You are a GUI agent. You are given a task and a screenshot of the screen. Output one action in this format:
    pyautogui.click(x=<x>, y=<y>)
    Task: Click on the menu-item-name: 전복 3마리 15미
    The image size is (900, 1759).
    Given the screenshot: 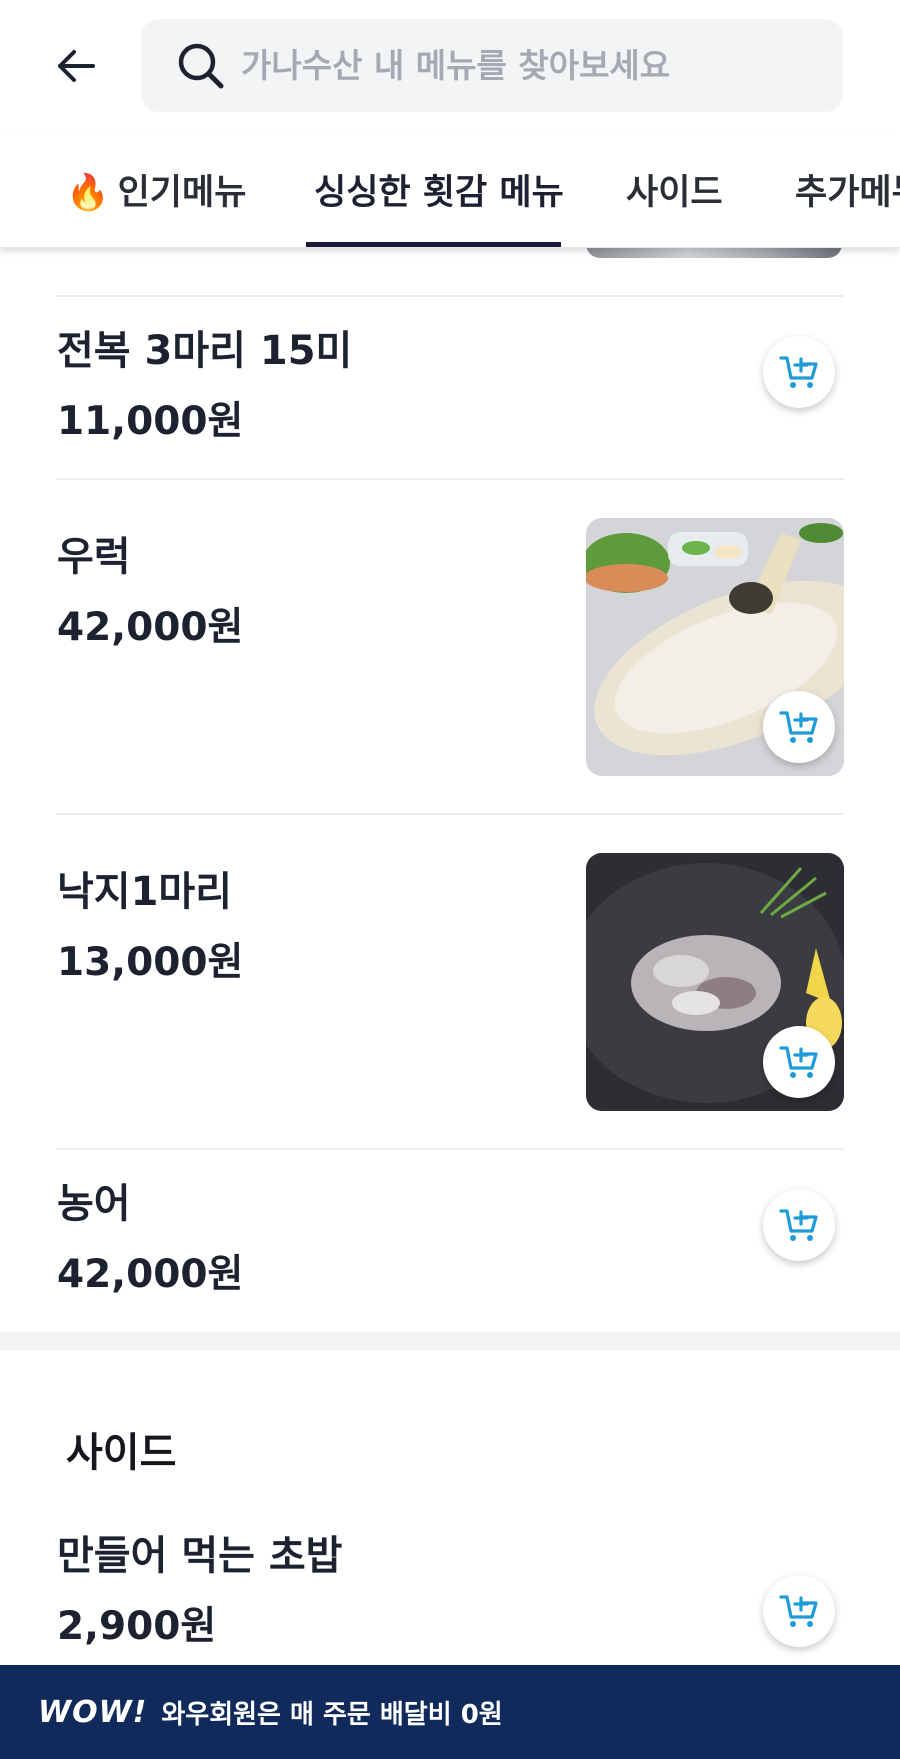 What is the action you would take?
    pyautogui.click(x=204, y=347)
    